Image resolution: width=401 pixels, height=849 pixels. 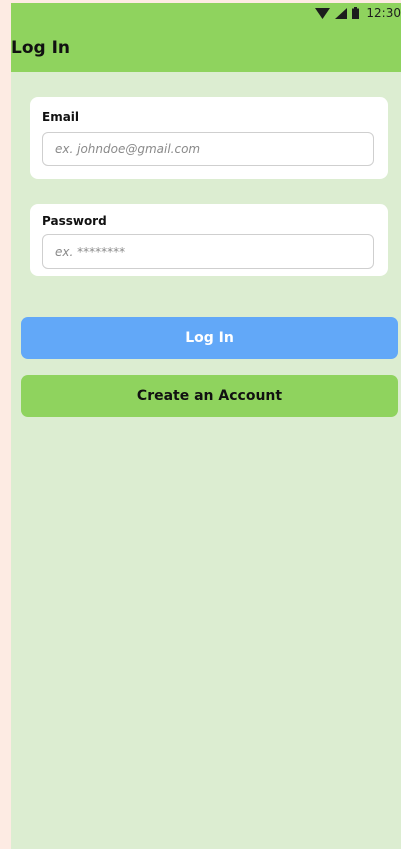 I want to click on create-account-button: Create an Account, so click(x=209, y=396).